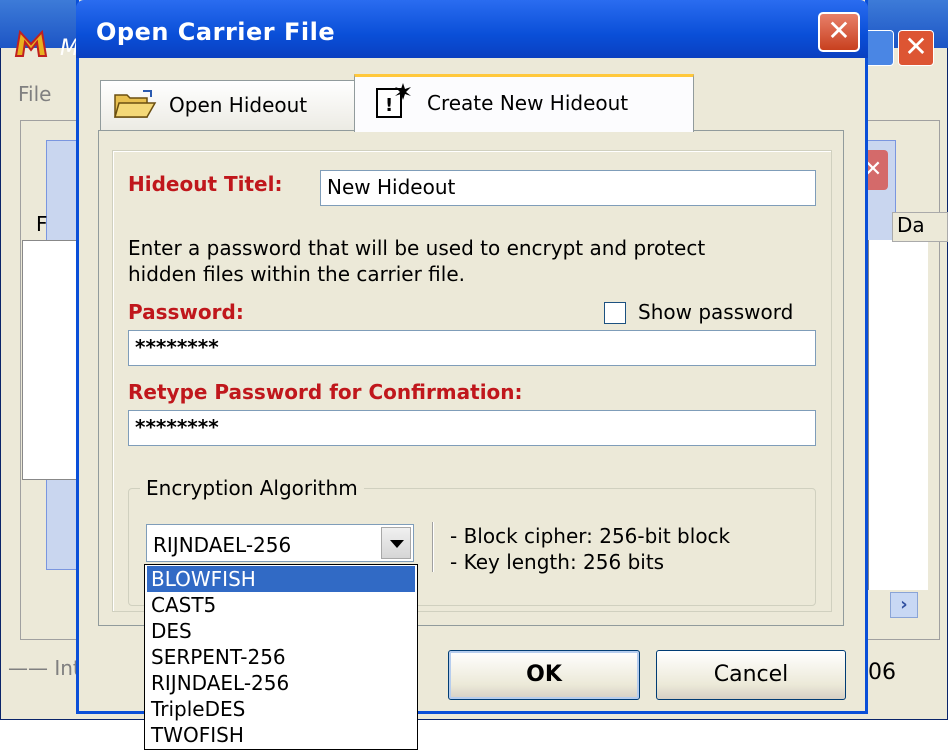  What do you see at coordinates (222, 545) in the screenshot?
I see `encryption-algorithm-value: RIJNDAEL-256` at bounding box center [222, 545].